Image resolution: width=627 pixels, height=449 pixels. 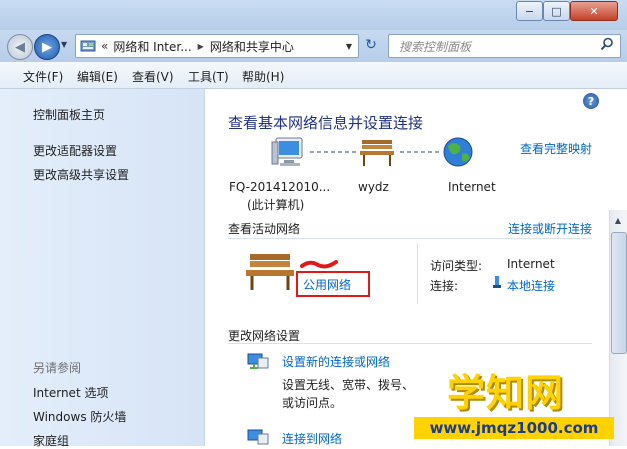 I want to click on connect-to-network-link: 连接到网络, so click(x=312, y=438).